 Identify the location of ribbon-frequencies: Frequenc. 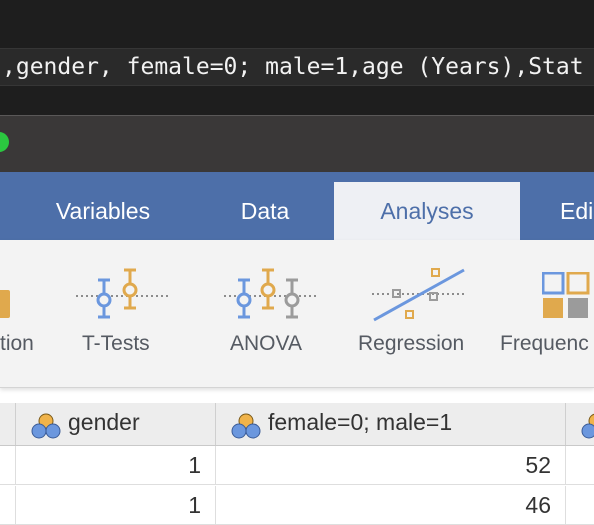
(546, 313).